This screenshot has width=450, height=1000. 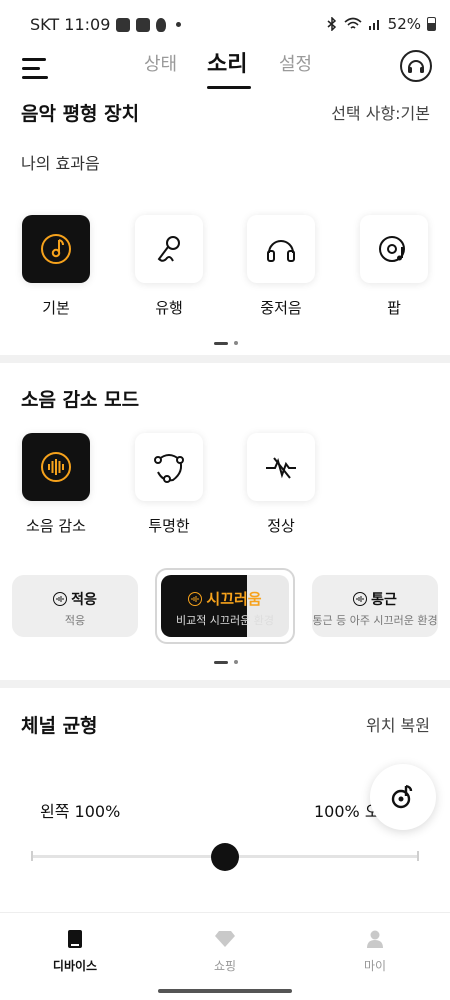 What do you see at coordinates (375, 939) in the screenshot?
I see `person-icon` at bounding box center [375, 939].